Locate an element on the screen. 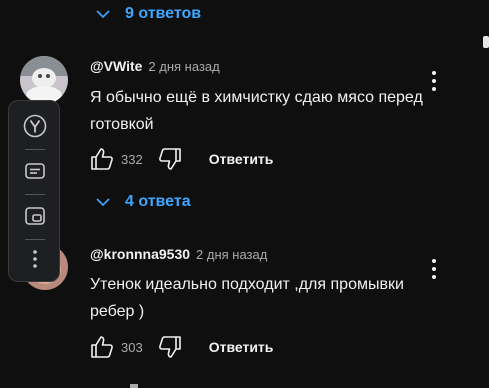 This screenshot has width=489, height=388. replies-count-label: 9 ответов is located at coordinates (163, 13).